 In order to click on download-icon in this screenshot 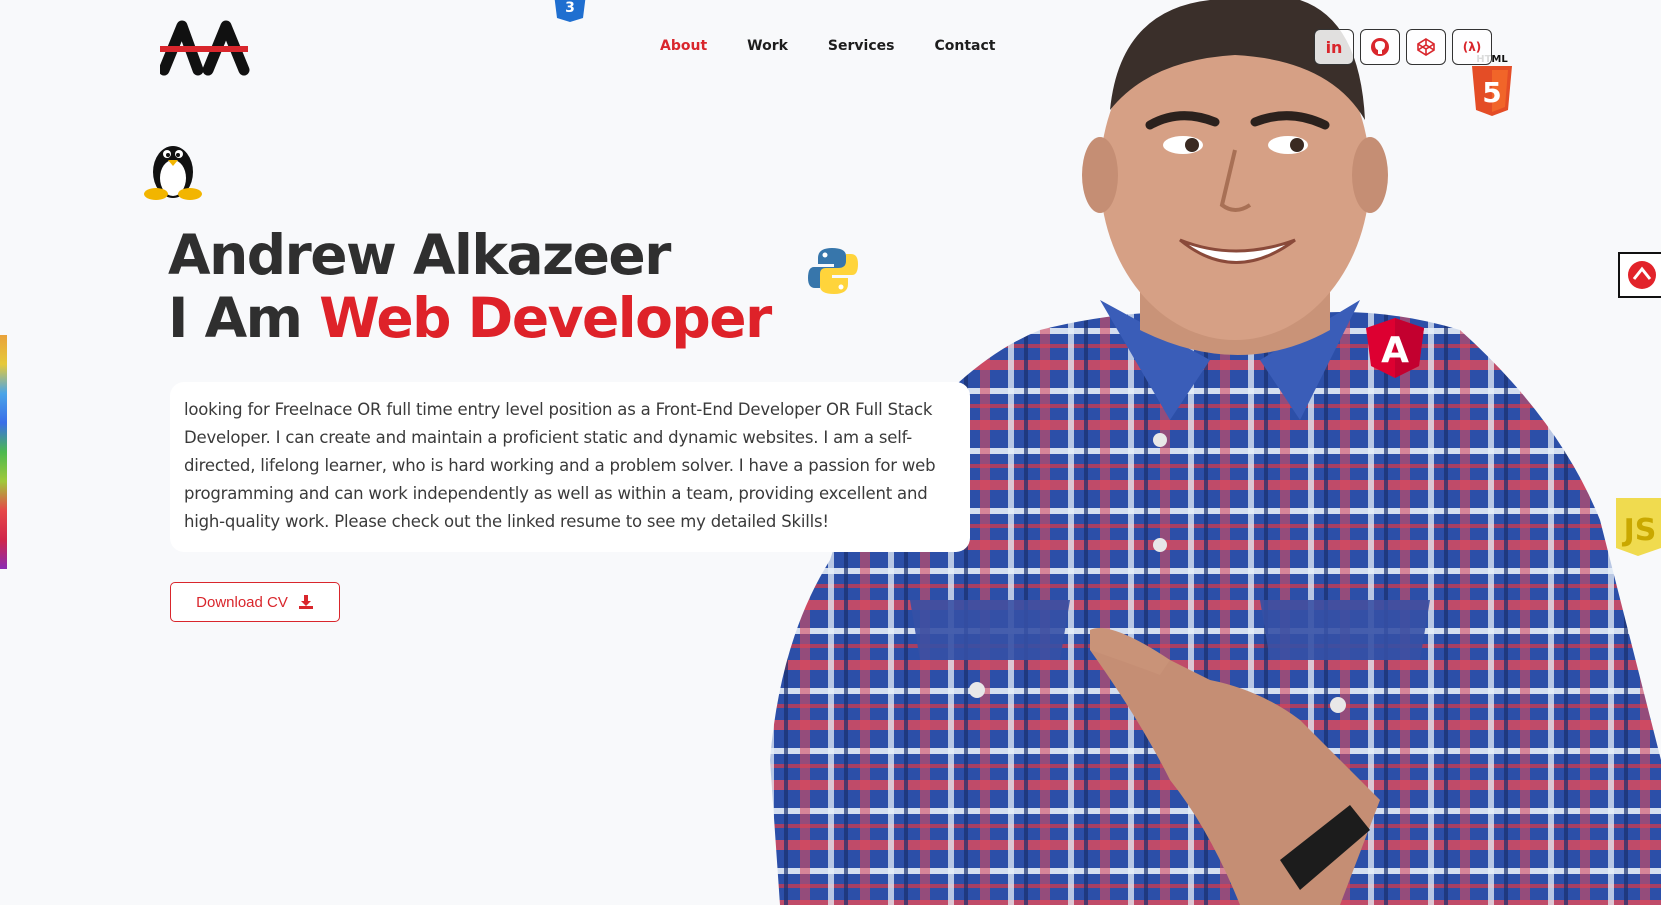, I will do `click(305, 602)`.